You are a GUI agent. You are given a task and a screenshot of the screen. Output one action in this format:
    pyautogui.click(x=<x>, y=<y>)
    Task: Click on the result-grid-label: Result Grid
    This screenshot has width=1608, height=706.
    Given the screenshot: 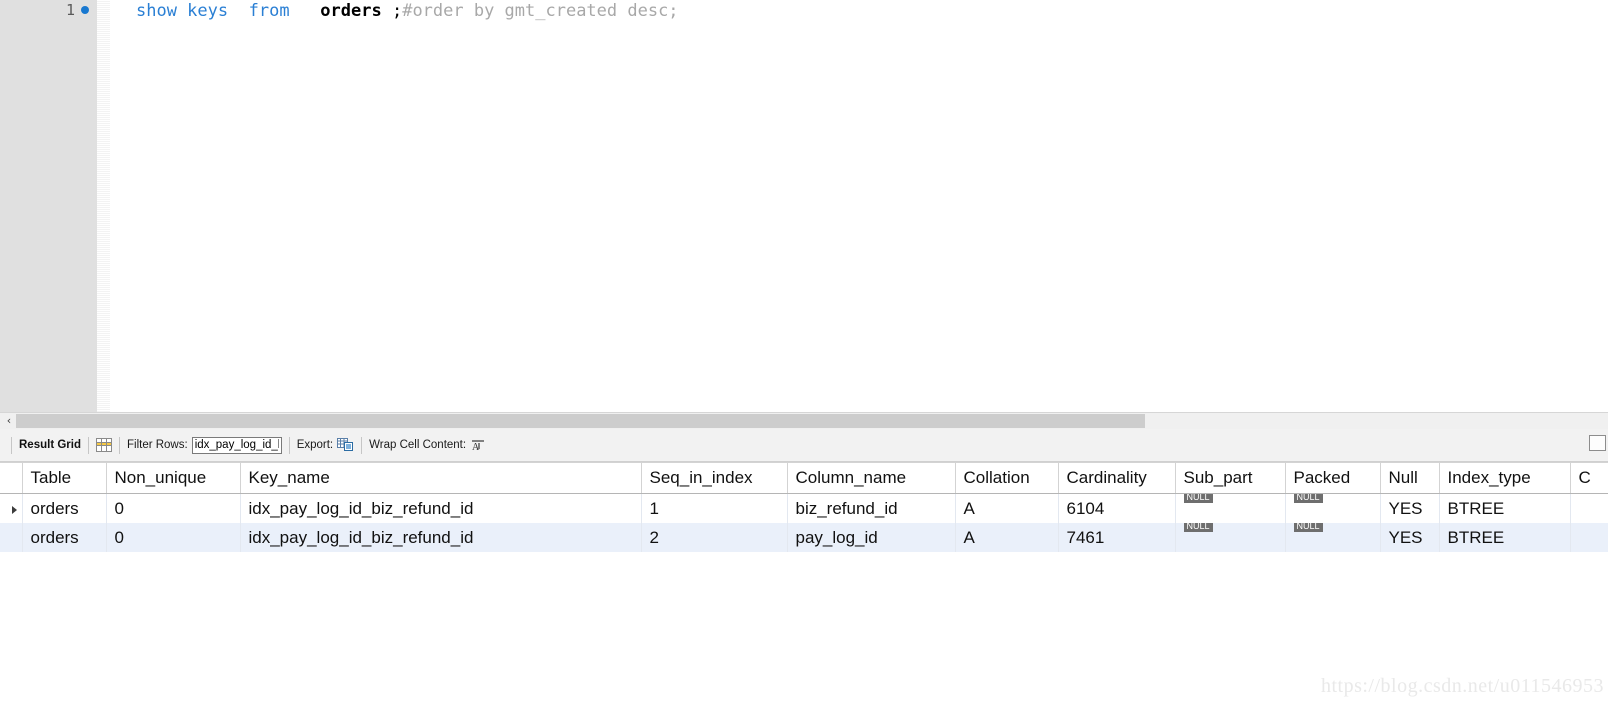 What is the action you would take?
    pyautogui.click(x=50, y=445)
    